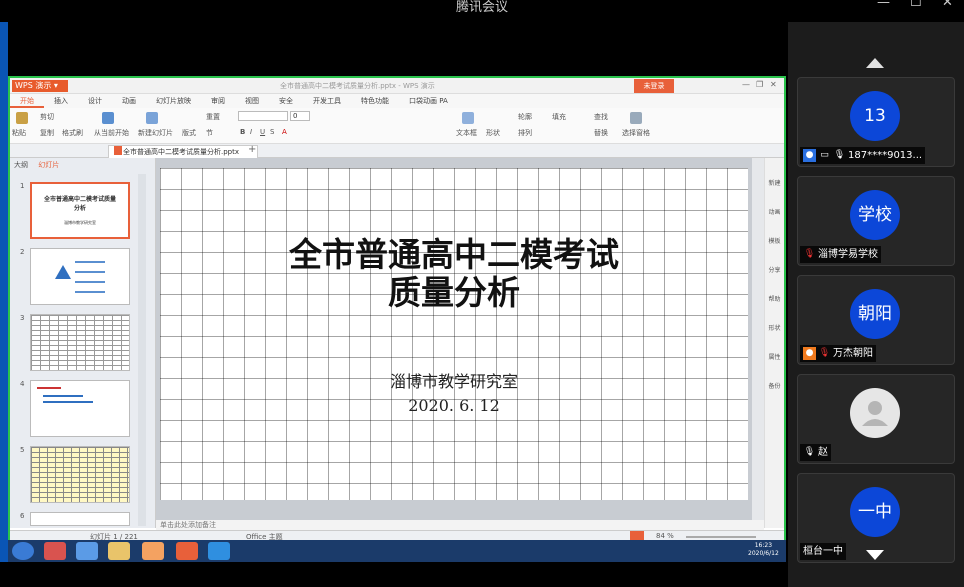  I want to click on textbox-button: 文本框, so click(466, 133).